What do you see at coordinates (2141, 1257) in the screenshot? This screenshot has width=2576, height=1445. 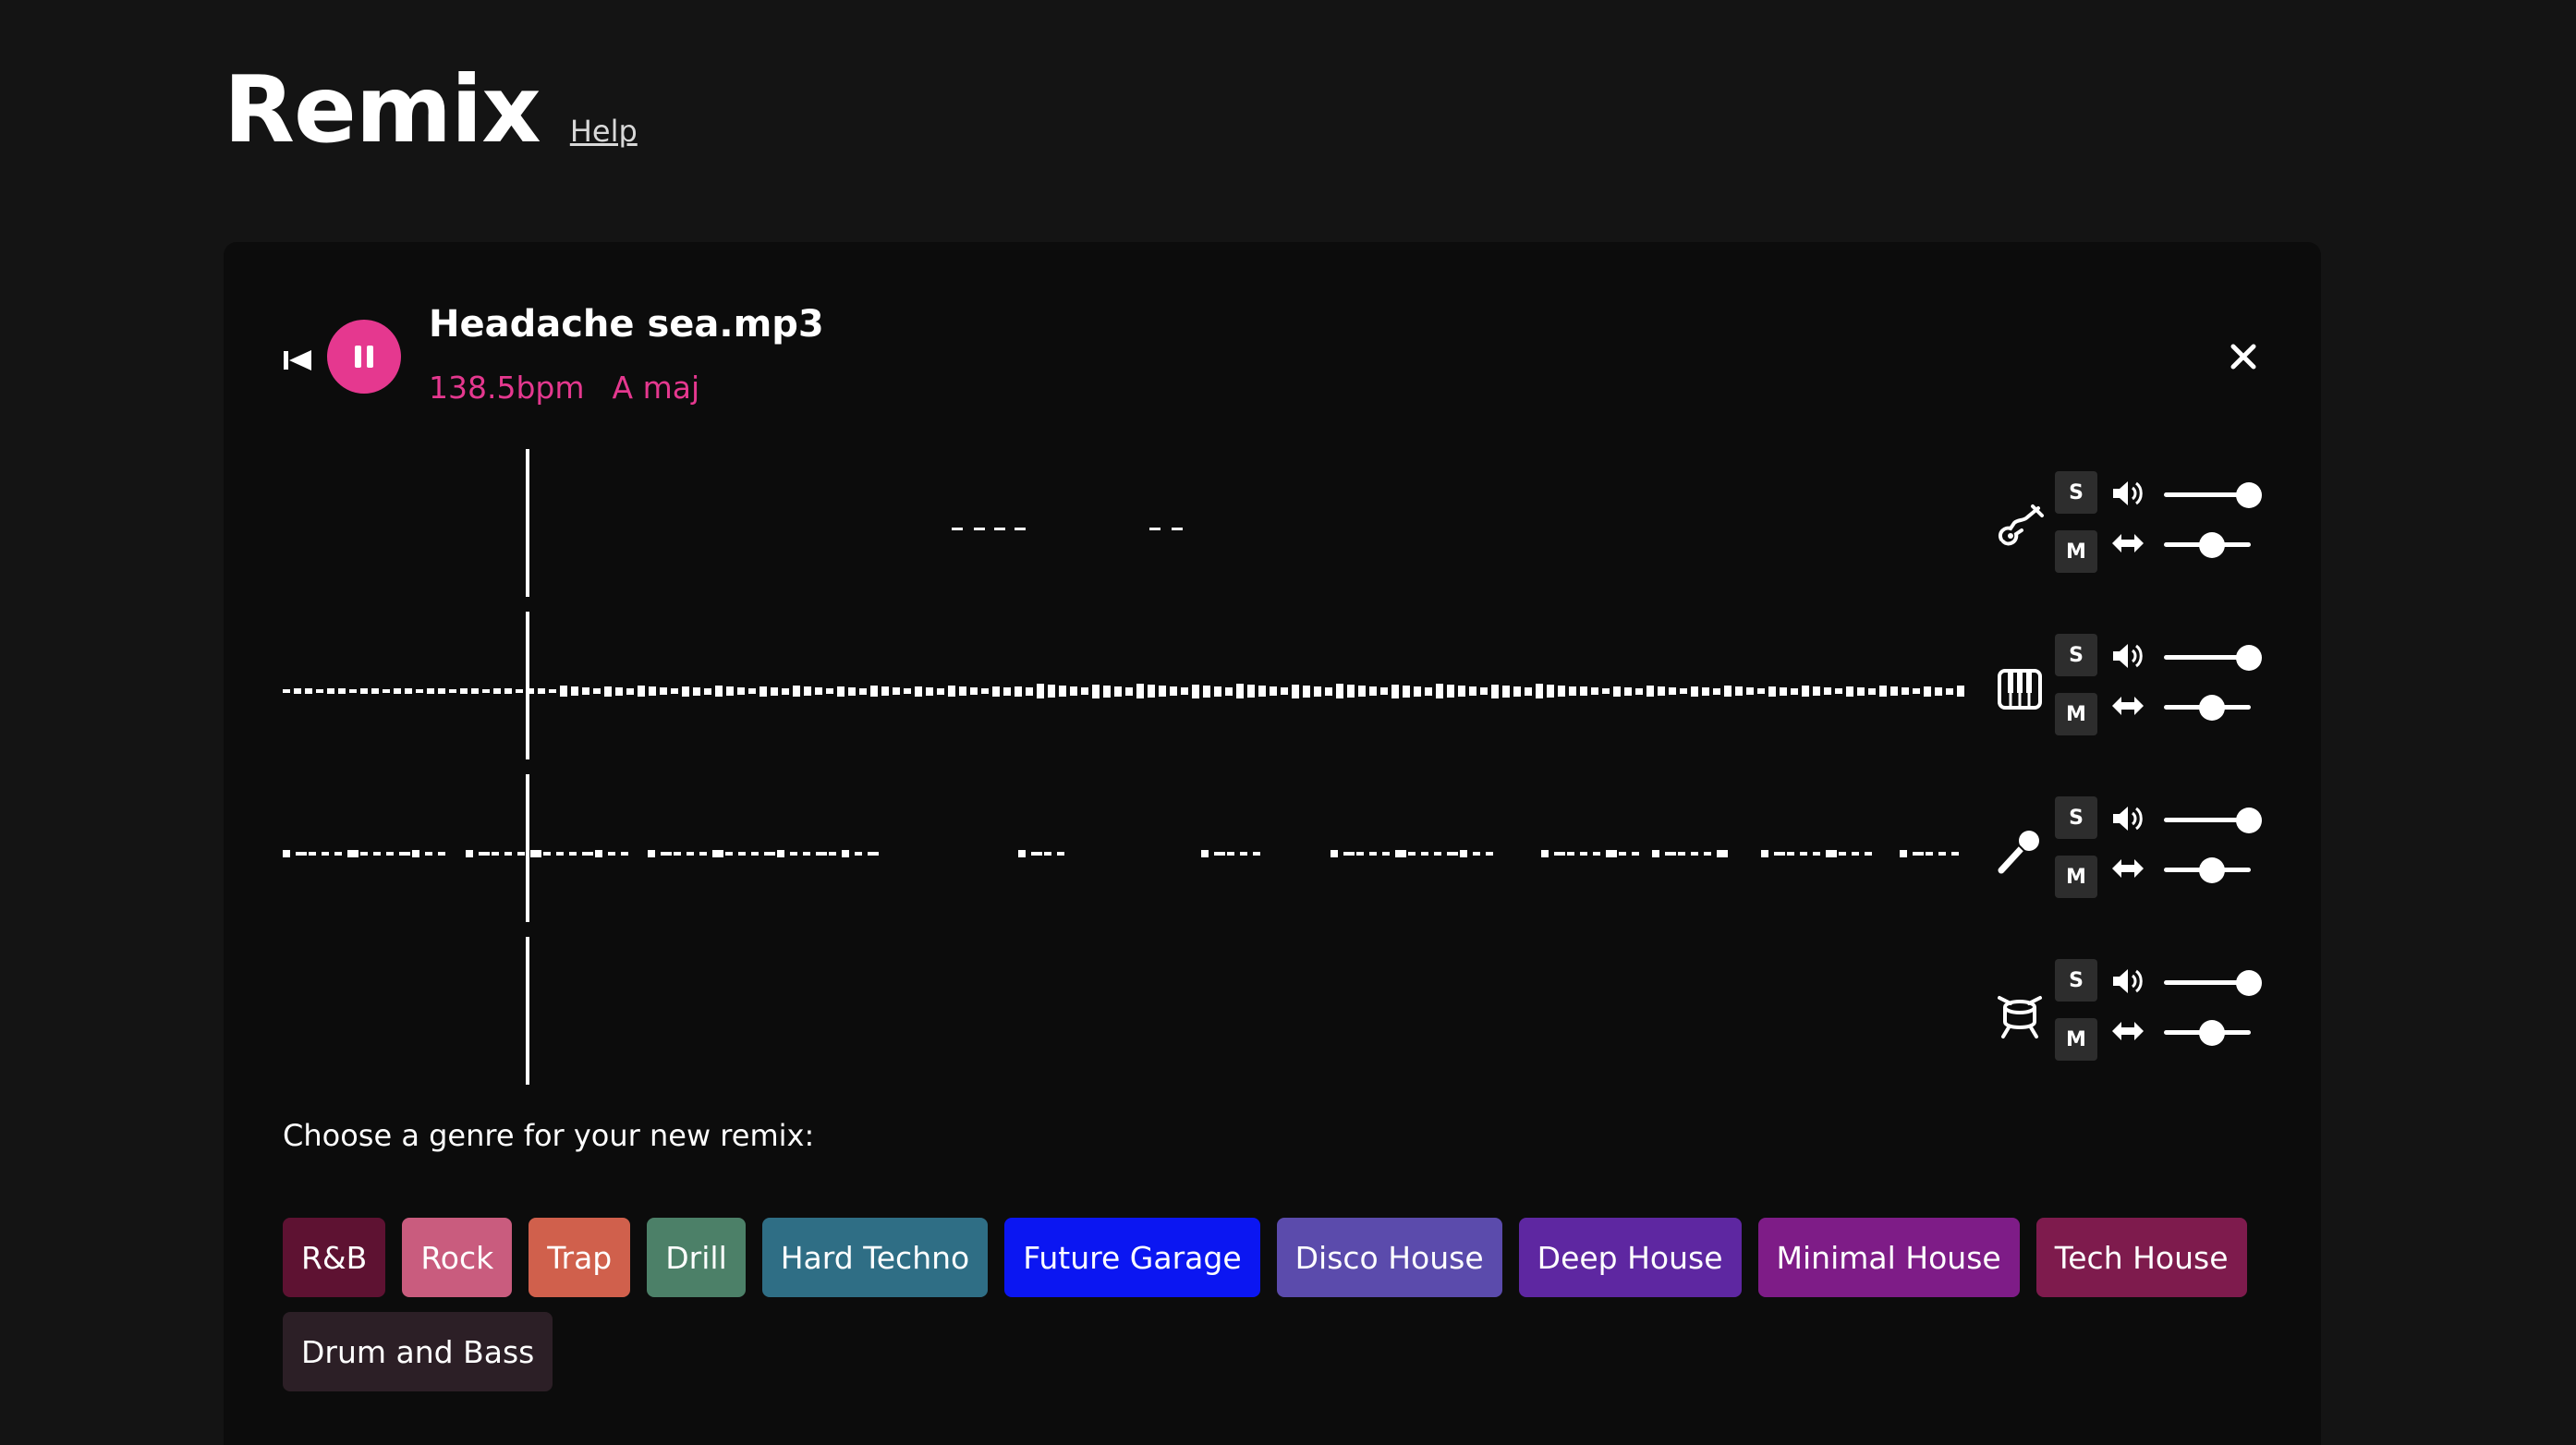 I see `genre-button: Tech House` at bounding box center [2141, 1257].